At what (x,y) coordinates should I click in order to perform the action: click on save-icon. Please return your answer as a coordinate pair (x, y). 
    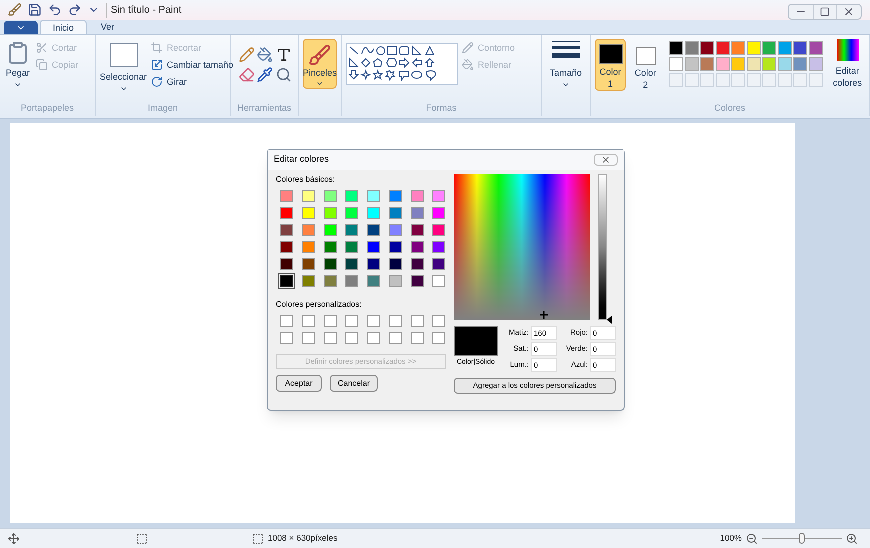
    Looking at the image, I should click on (35, 10).